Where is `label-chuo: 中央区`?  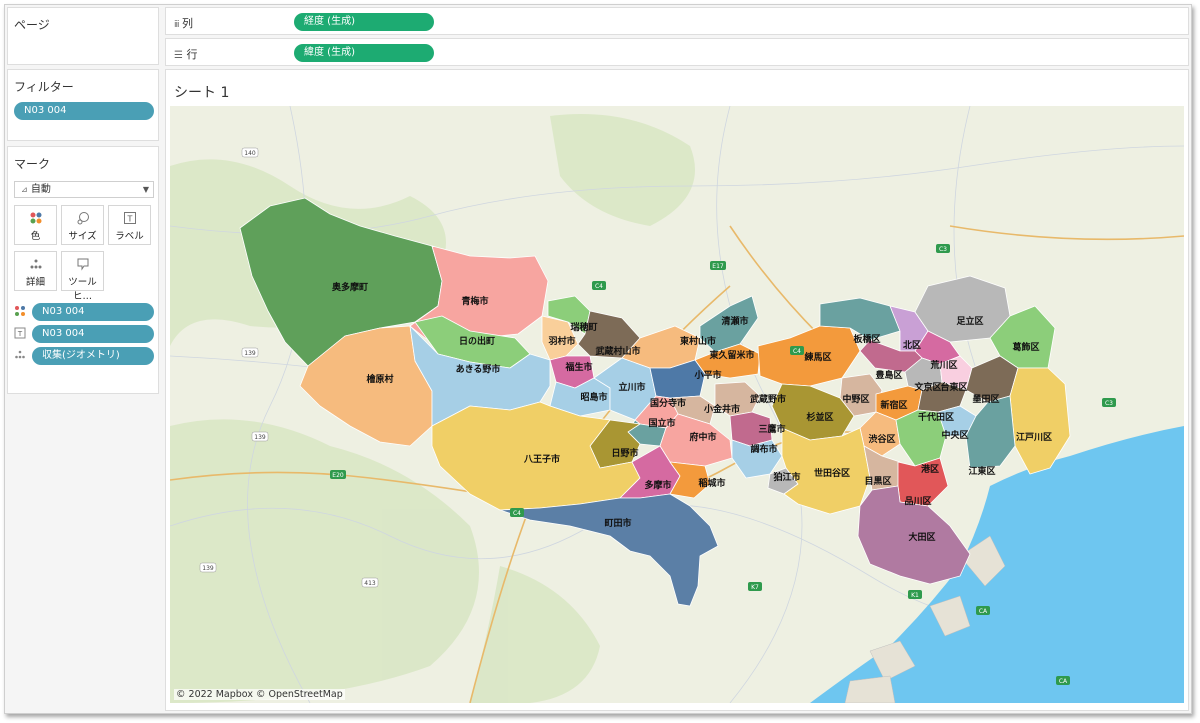 label-chuo: 中央区 is located at coordinates (954, 435).